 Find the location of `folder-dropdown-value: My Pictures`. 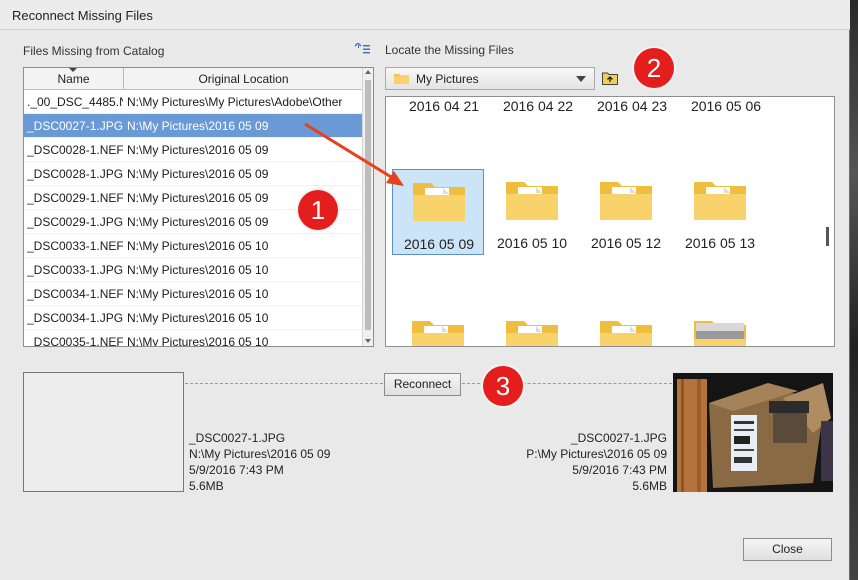

folder-dropdown-value: My Pictures is located at coordinates (447, 79).